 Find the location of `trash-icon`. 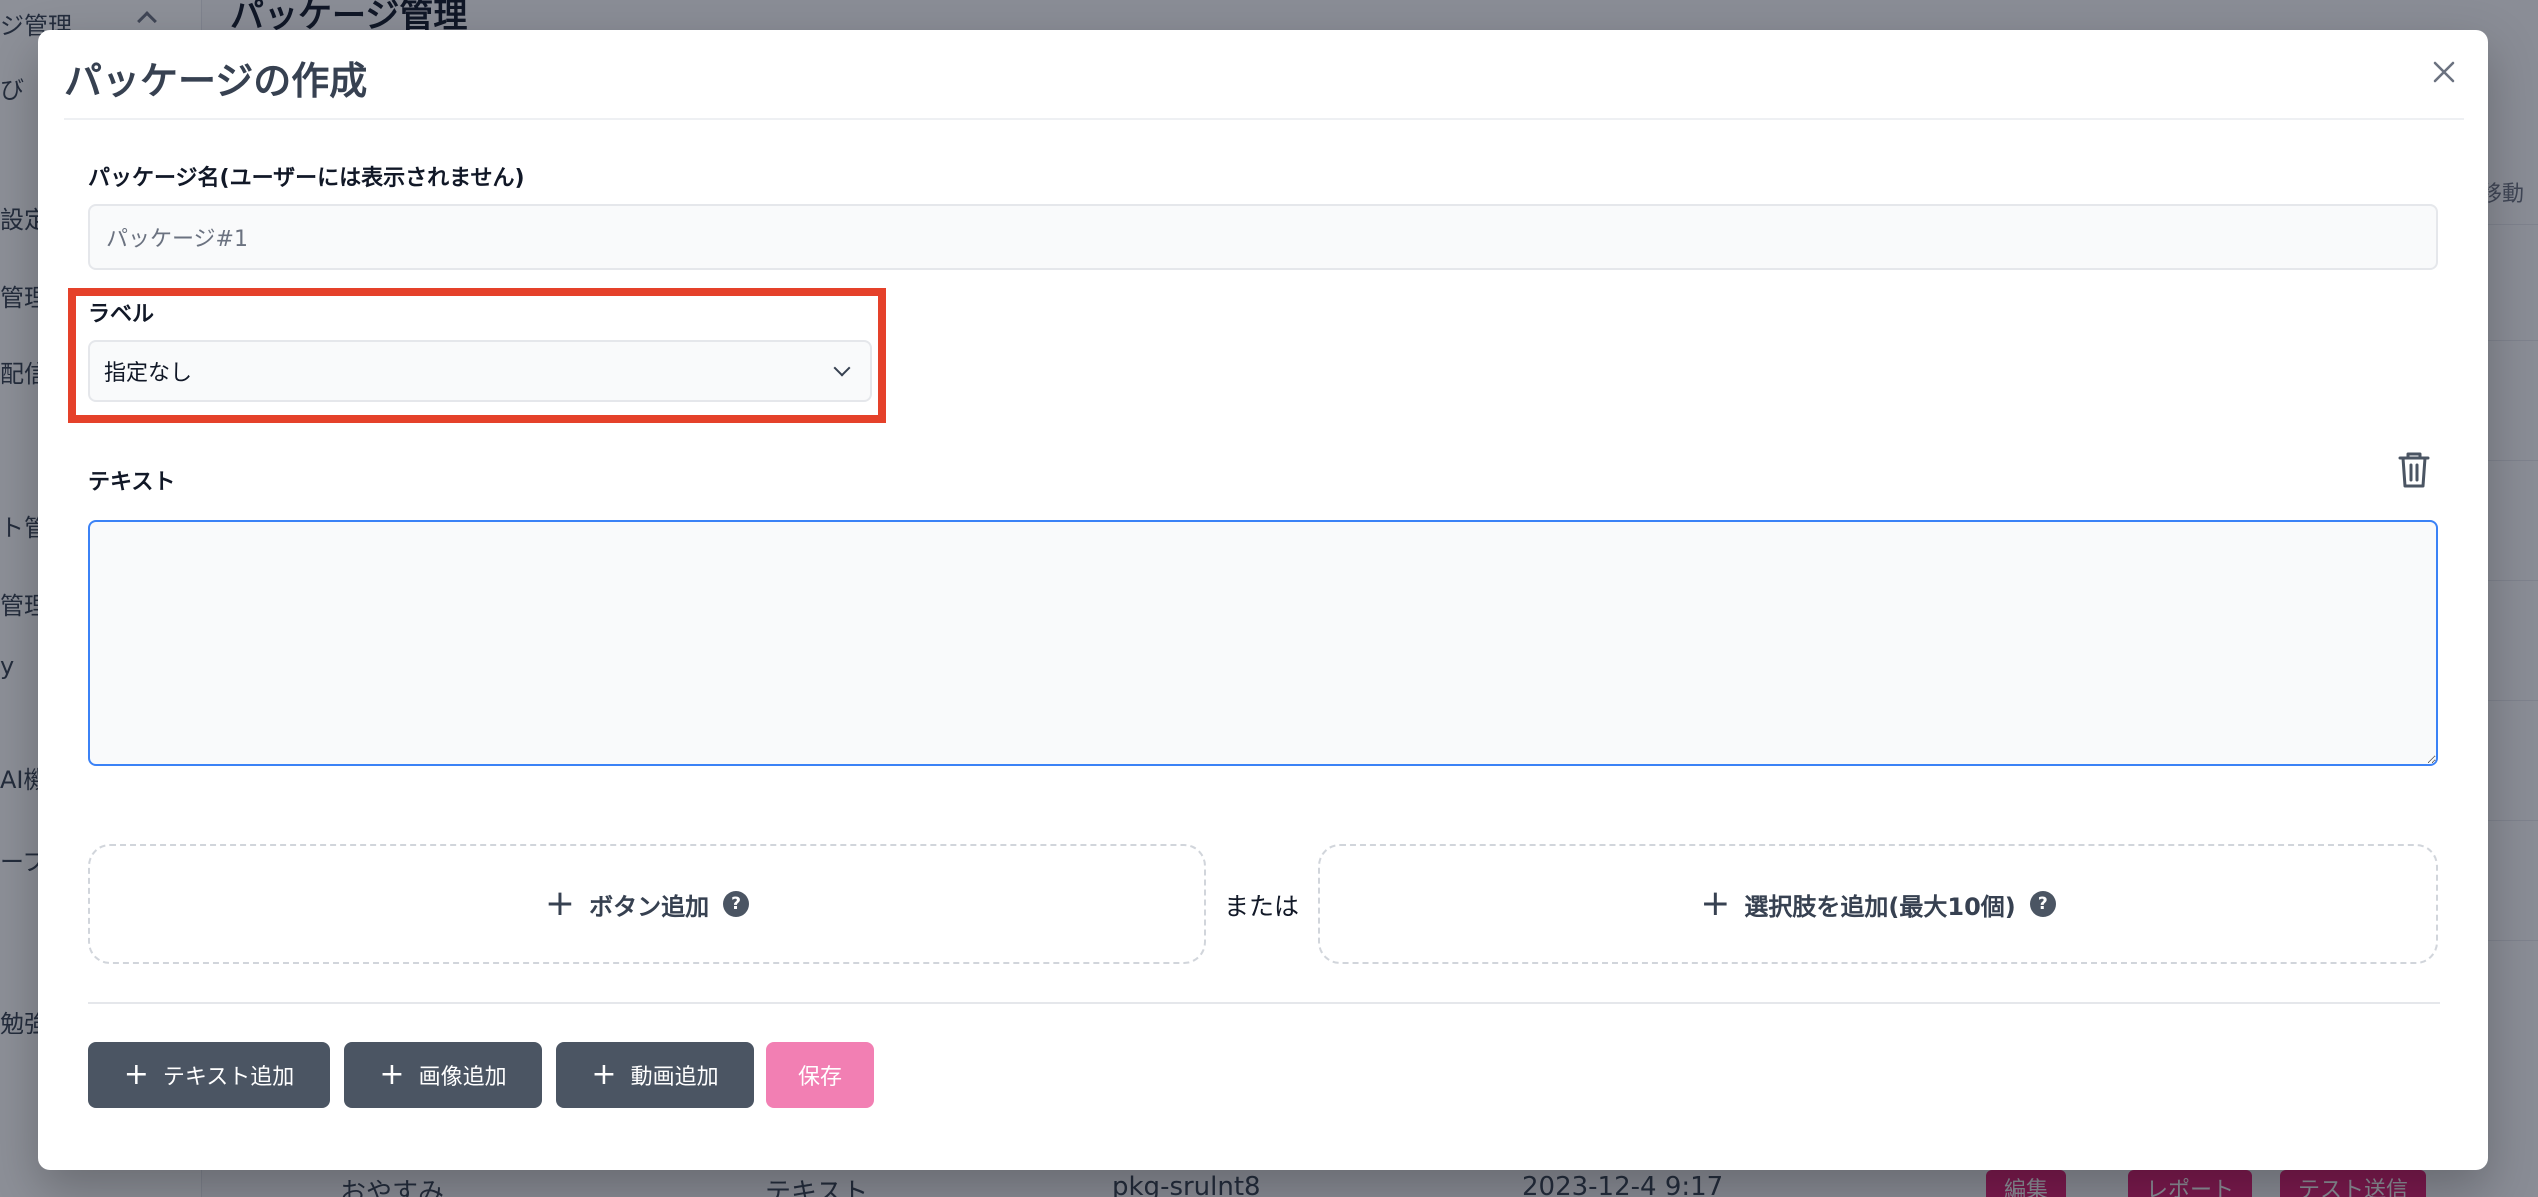

trash-icon is located at coordinates (2414, 470).